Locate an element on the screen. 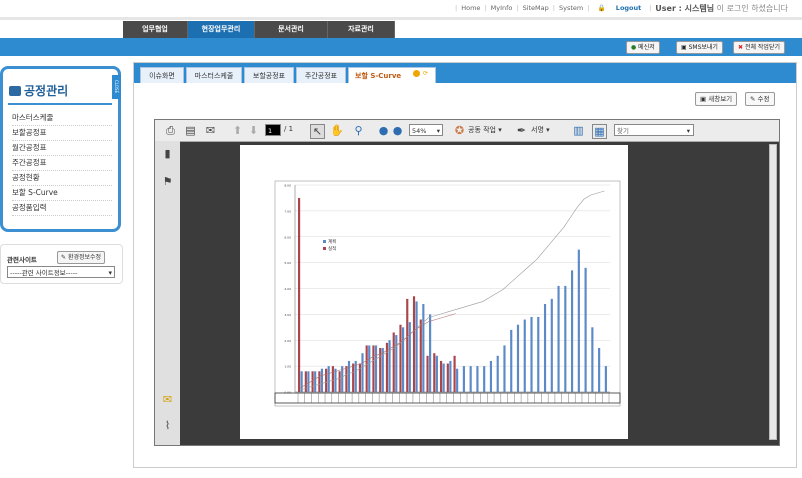 The height and width of the screenshot is (478, 802). zoom-out-icon: ● is located at coordinates (383, 130).